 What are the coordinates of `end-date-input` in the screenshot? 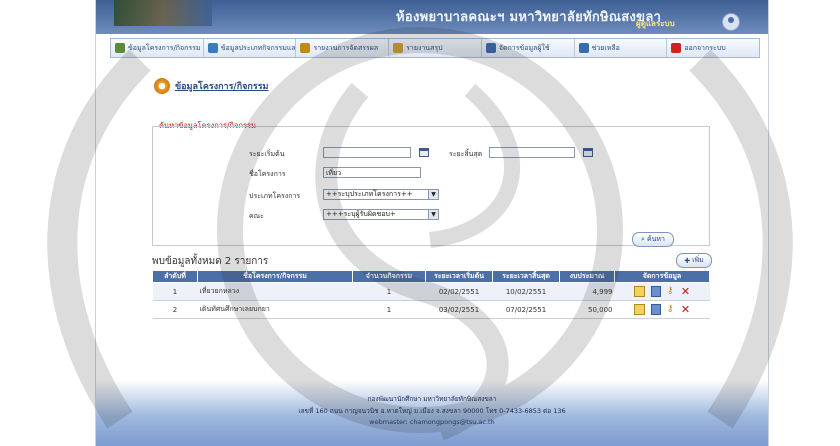 It's located at (532, 152).